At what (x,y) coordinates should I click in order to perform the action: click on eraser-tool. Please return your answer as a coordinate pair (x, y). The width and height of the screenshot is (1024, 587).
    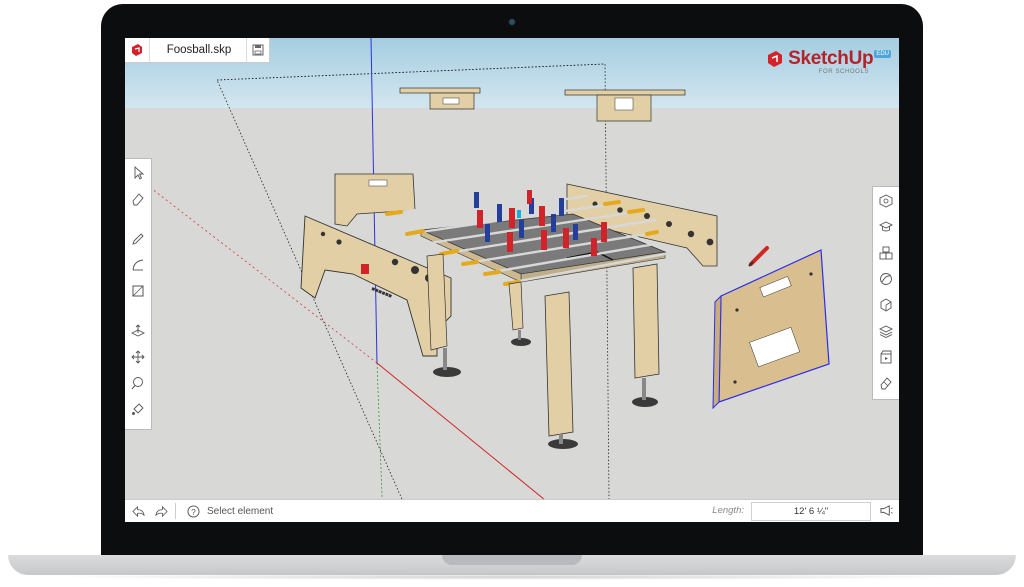
    Looking at the image, I should click on (138, 199).